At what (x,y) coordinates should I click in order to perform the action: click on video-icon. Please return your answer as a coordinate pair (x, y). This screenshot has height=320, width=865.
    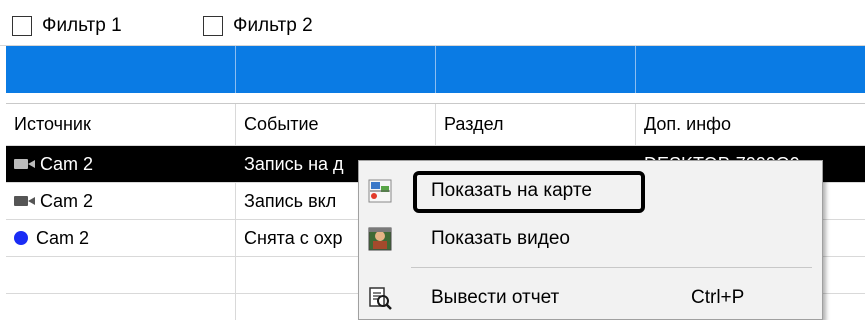
    Looking at the image, I should click on (380, 239).